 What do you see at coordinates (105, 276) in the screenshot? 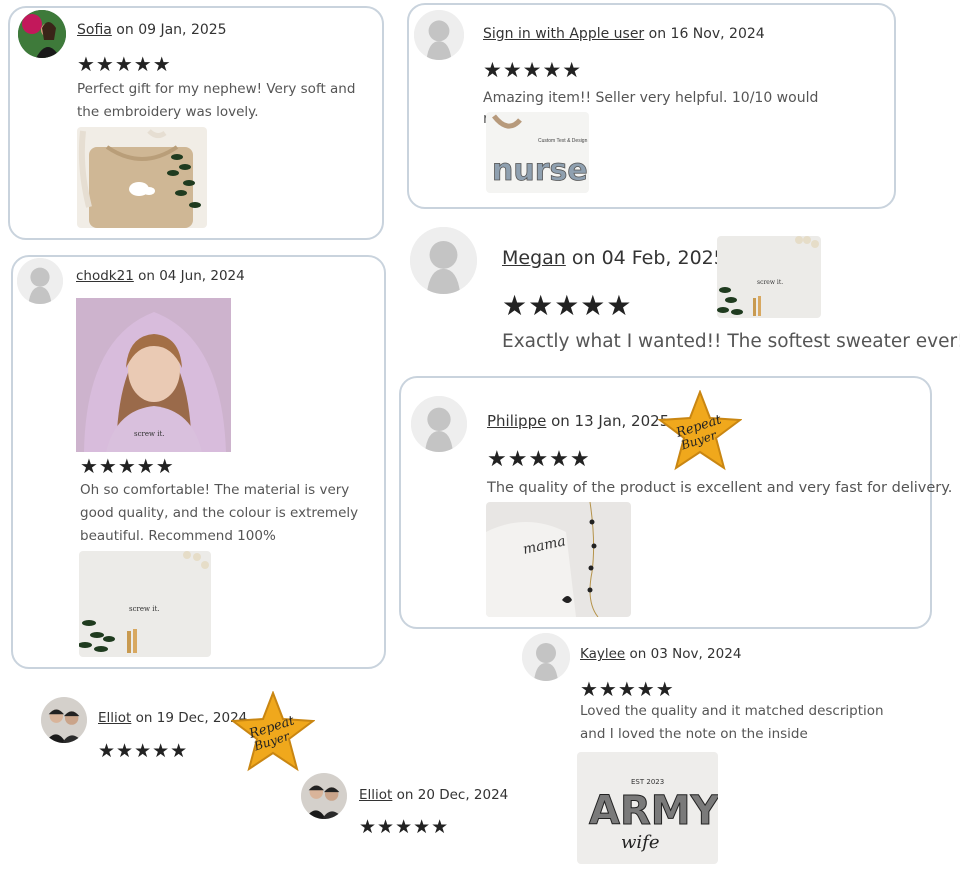
I see `reviewer-name-link: chodk21` at bounding box center [105, 276].